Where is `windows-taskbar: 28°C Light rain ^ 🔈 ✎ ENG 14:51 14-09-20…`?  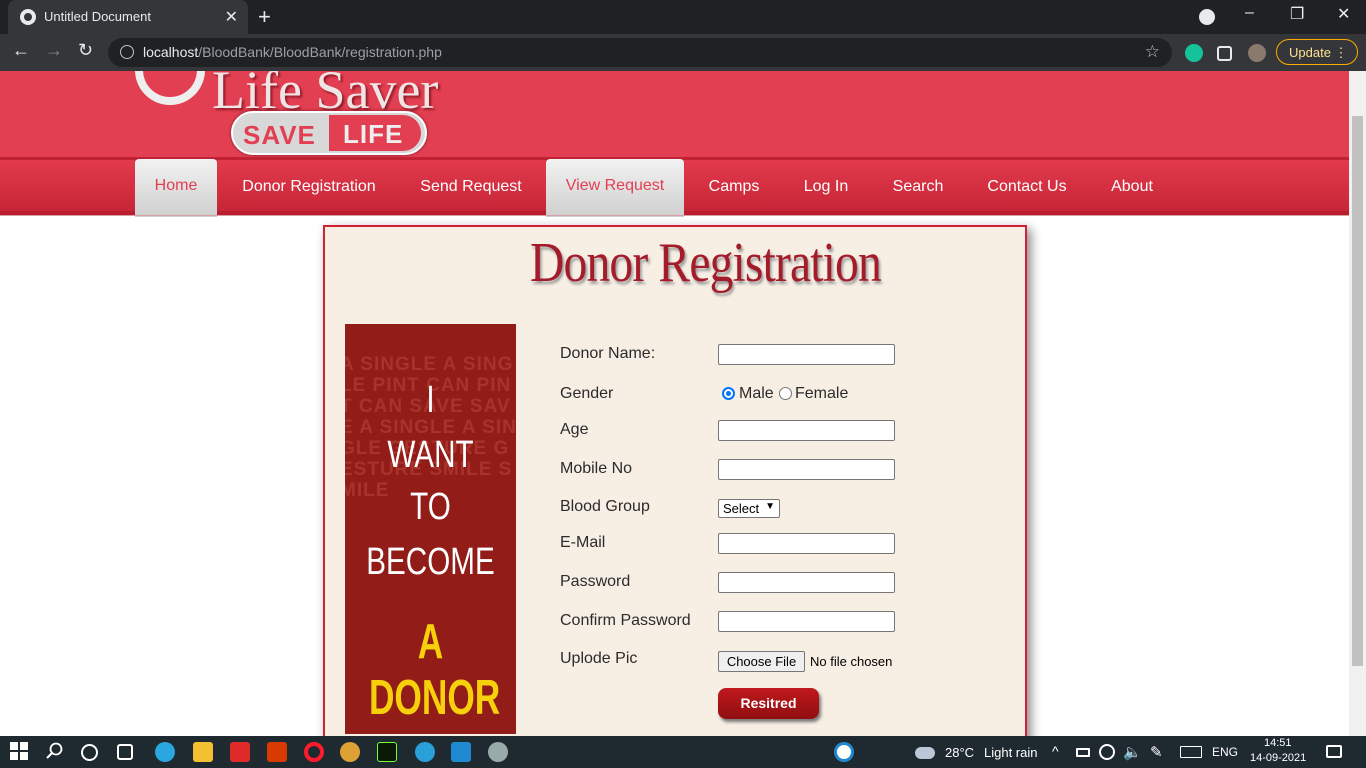
windows-taskbar: 28°C Light rain ^ 🔈 ✎ ENG 14:51 14-09-20… is located at coordinates (683, 752).